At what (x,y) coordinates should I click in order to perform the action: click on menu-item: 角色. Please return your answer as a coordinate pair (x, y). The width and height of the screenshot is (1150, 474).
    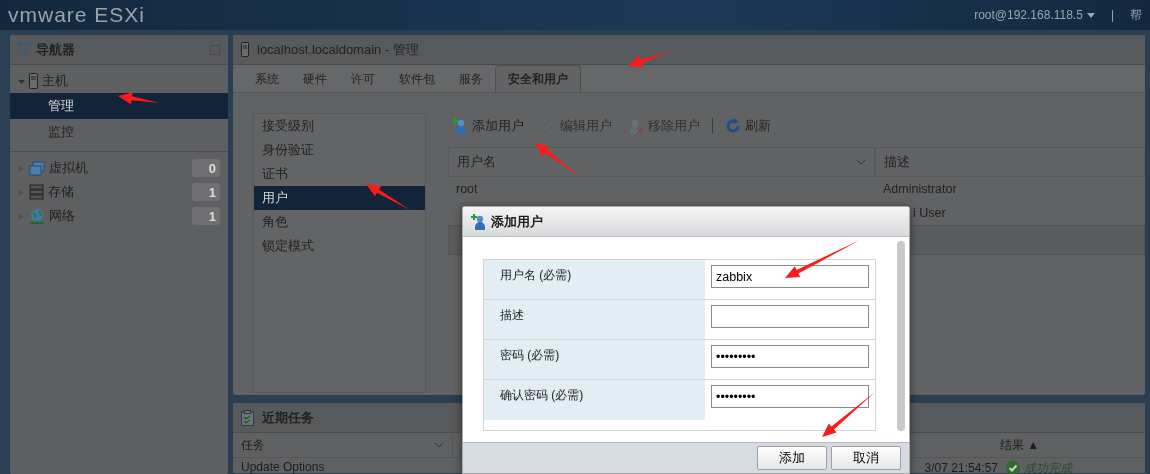
    Looking at the image, I should click on (339, 222).